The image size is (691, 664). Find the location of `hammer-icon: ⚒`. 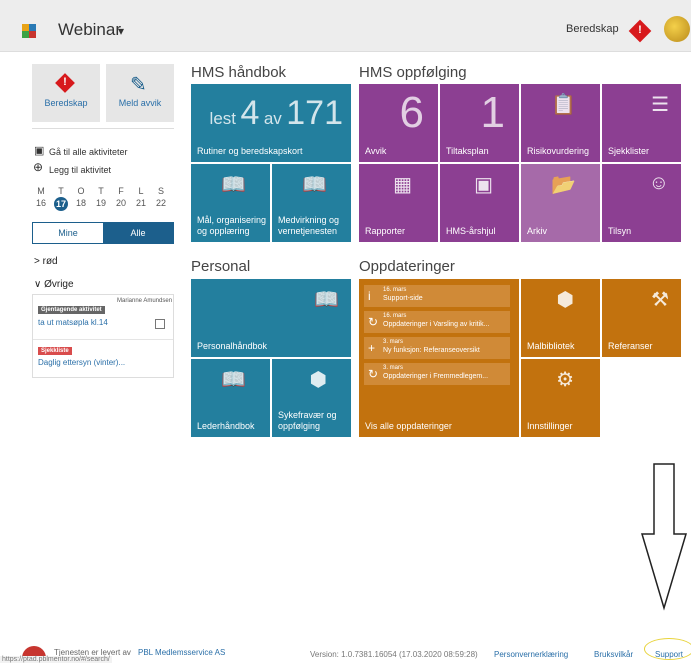

hammer-icon: ⚒ is located at coordinates (660, 300).